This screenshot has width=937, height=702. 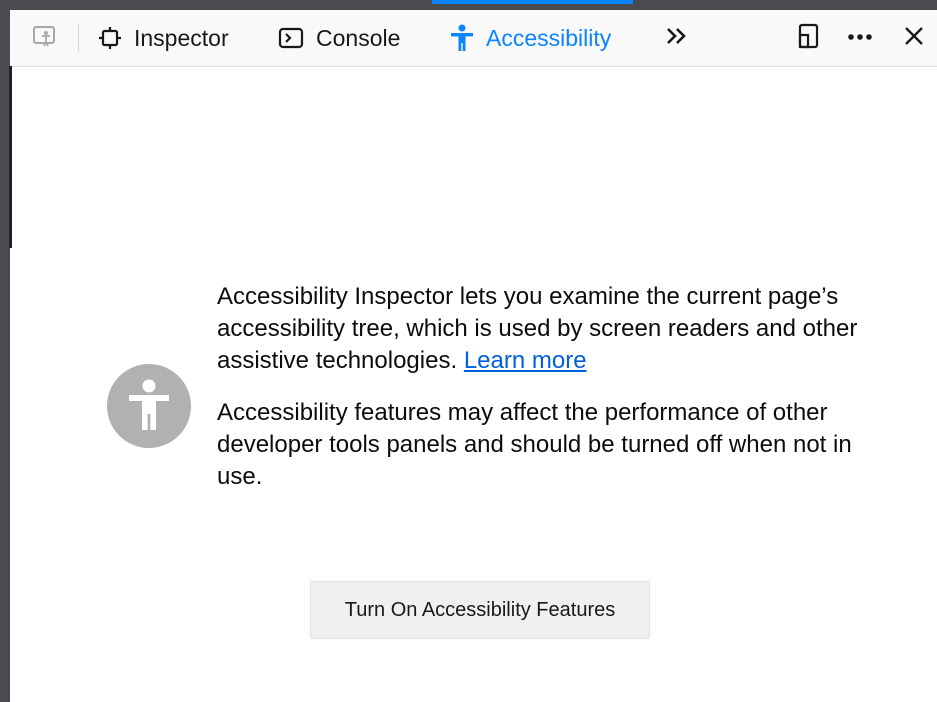 I want to click on console-icon, so click(x=291, y=38).